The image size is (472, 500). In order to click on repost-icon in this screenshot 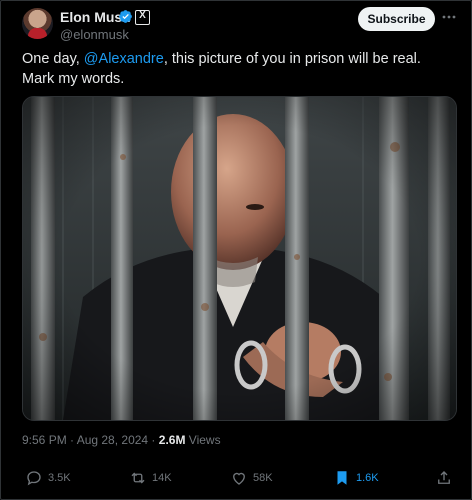, I will do `click(138, 478)`.